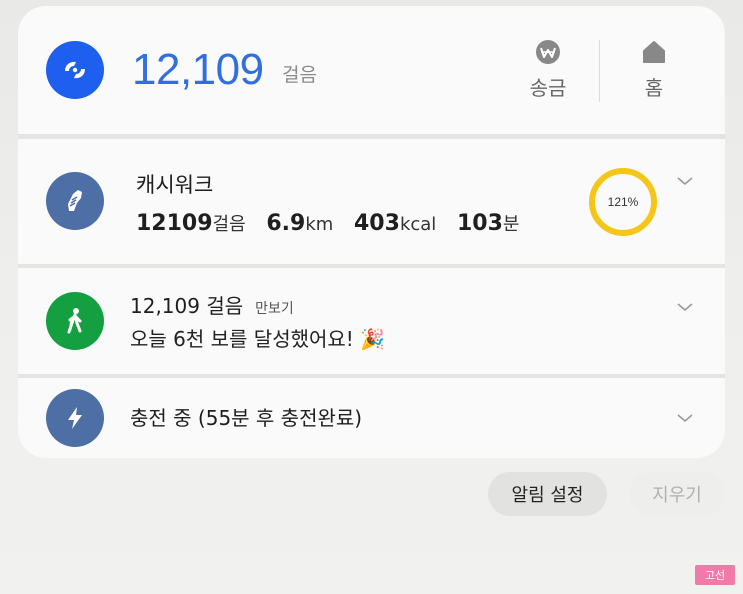 The image size is (743, 594). I want to click on pedometer-title: 12,109 걸음, so click(187, 306).